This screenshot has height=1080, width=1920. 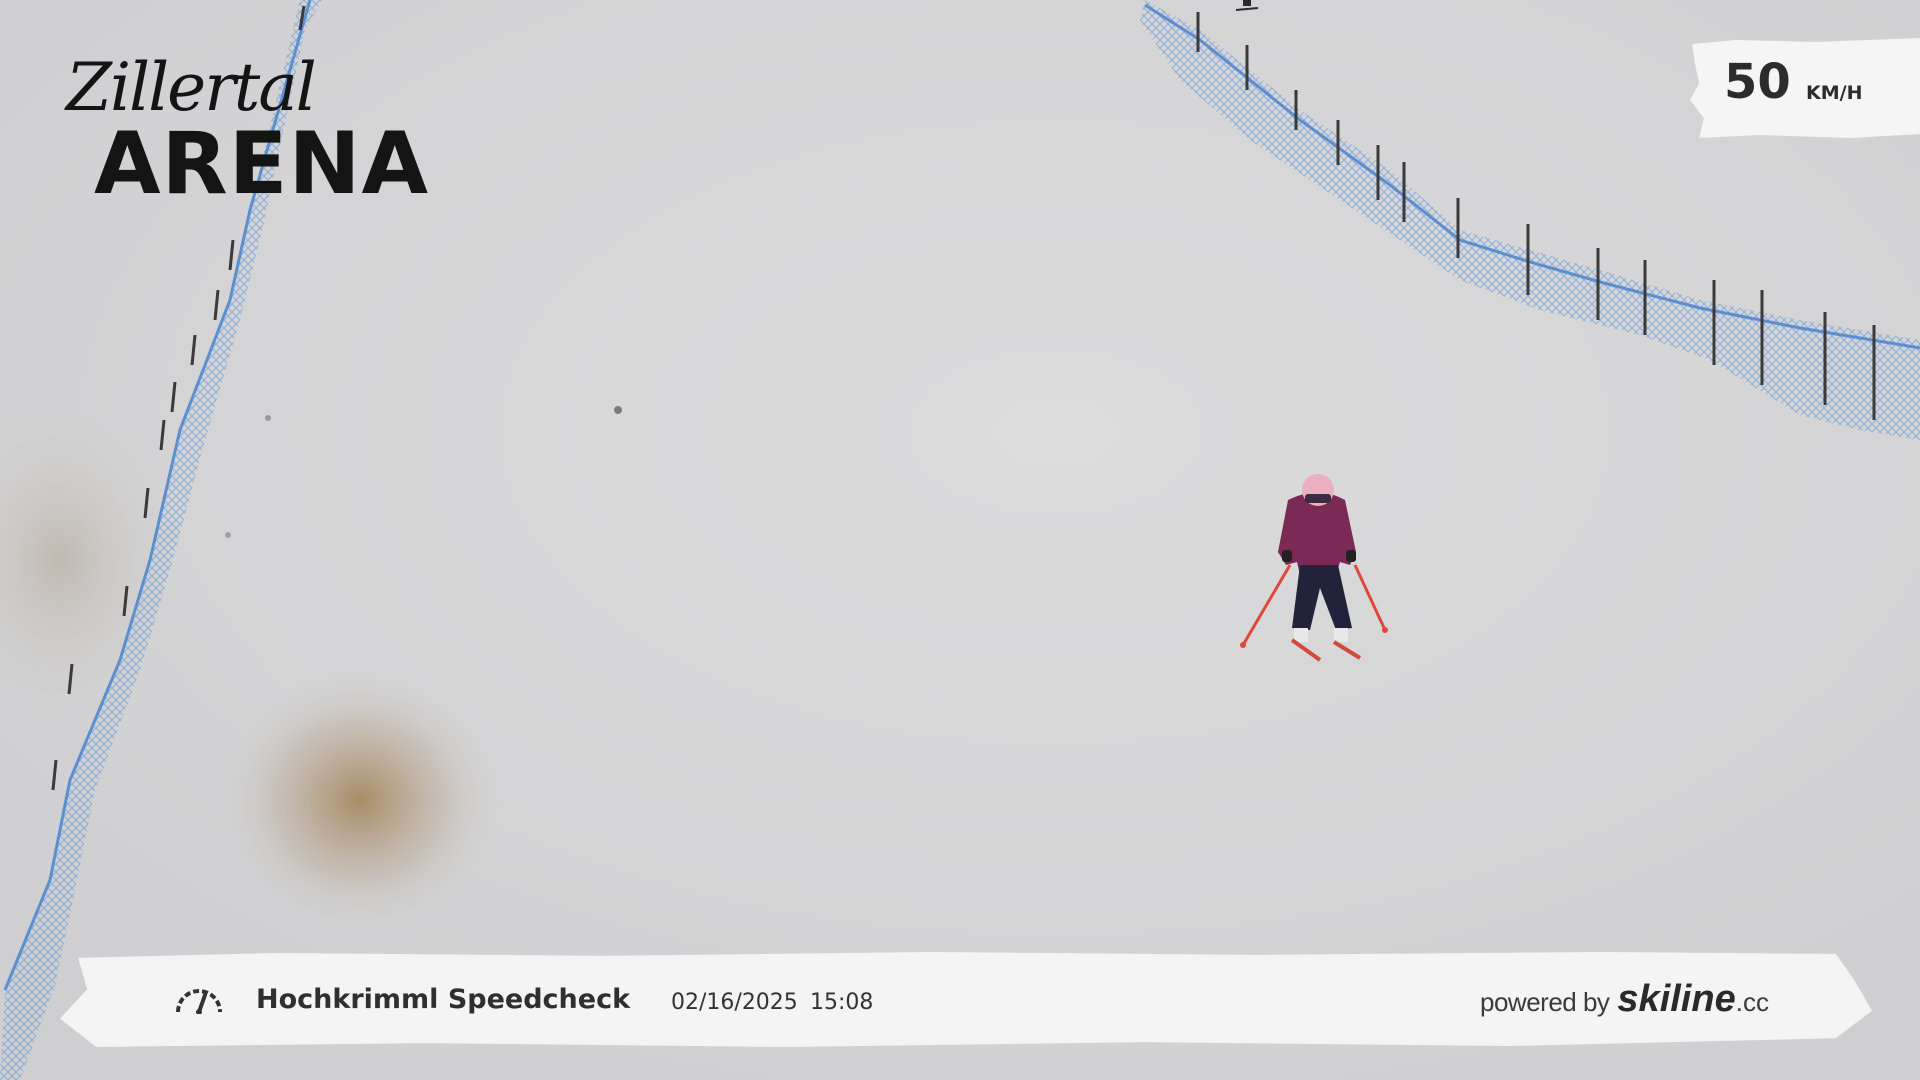 What do you see at coordinates (1757, 82) in the screenshot?
I see `speed-value: 50` at bounding box center [1757, 82].